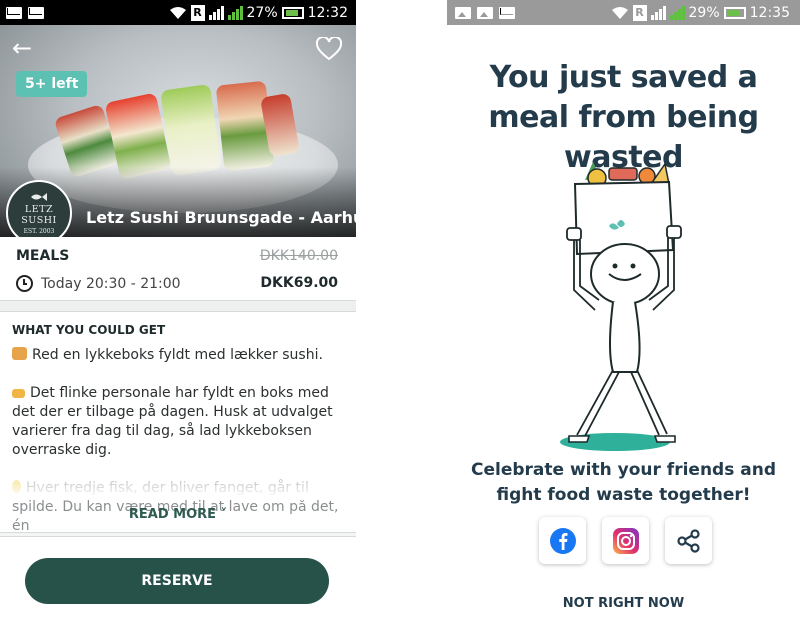 This screenshot has width=800, height=626. Describe the element at coordinates (623, 174) in the screenshot. I see `food-item` at that location.